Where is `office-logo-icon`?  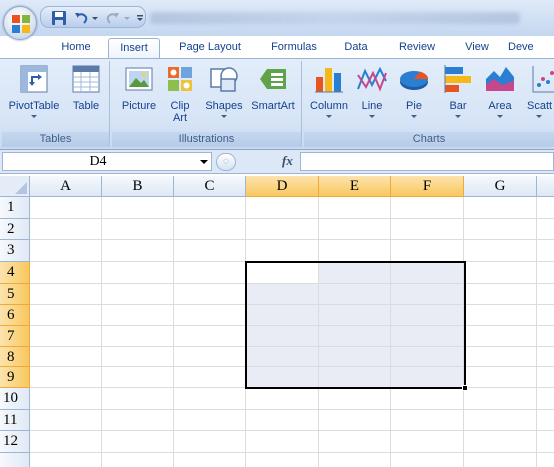
office-logo-icon is located at coordinates (21, 24).